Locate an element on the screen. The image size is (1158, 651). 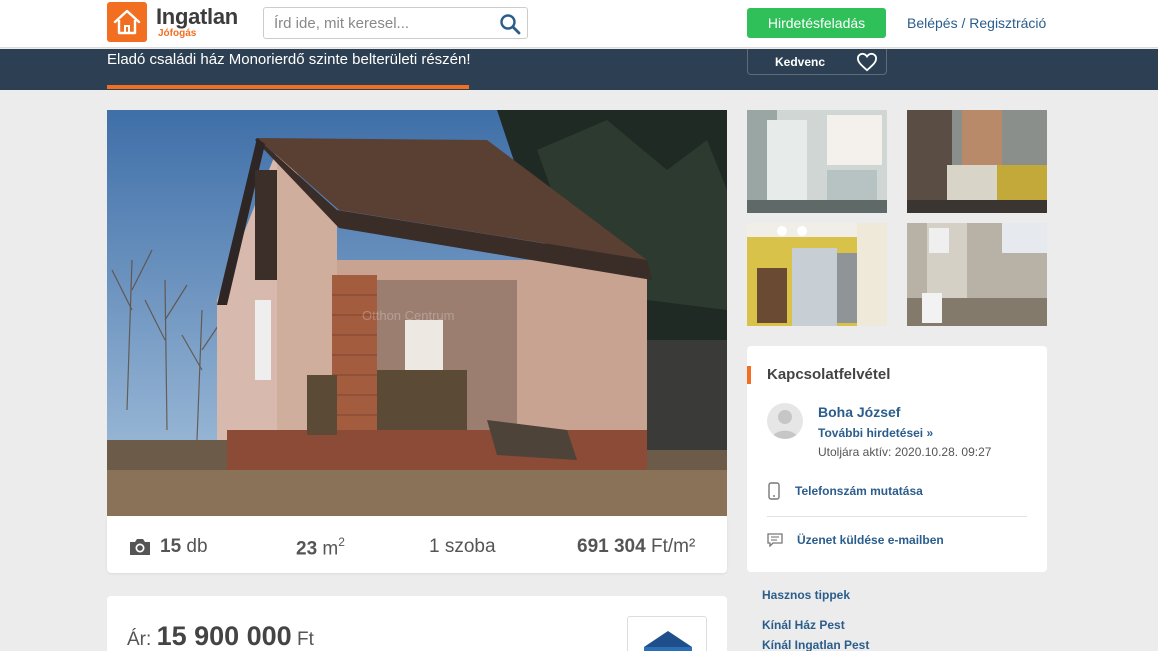
send-email-button: Üzenet küldése e-mailben is located at coordinates (855, 540).